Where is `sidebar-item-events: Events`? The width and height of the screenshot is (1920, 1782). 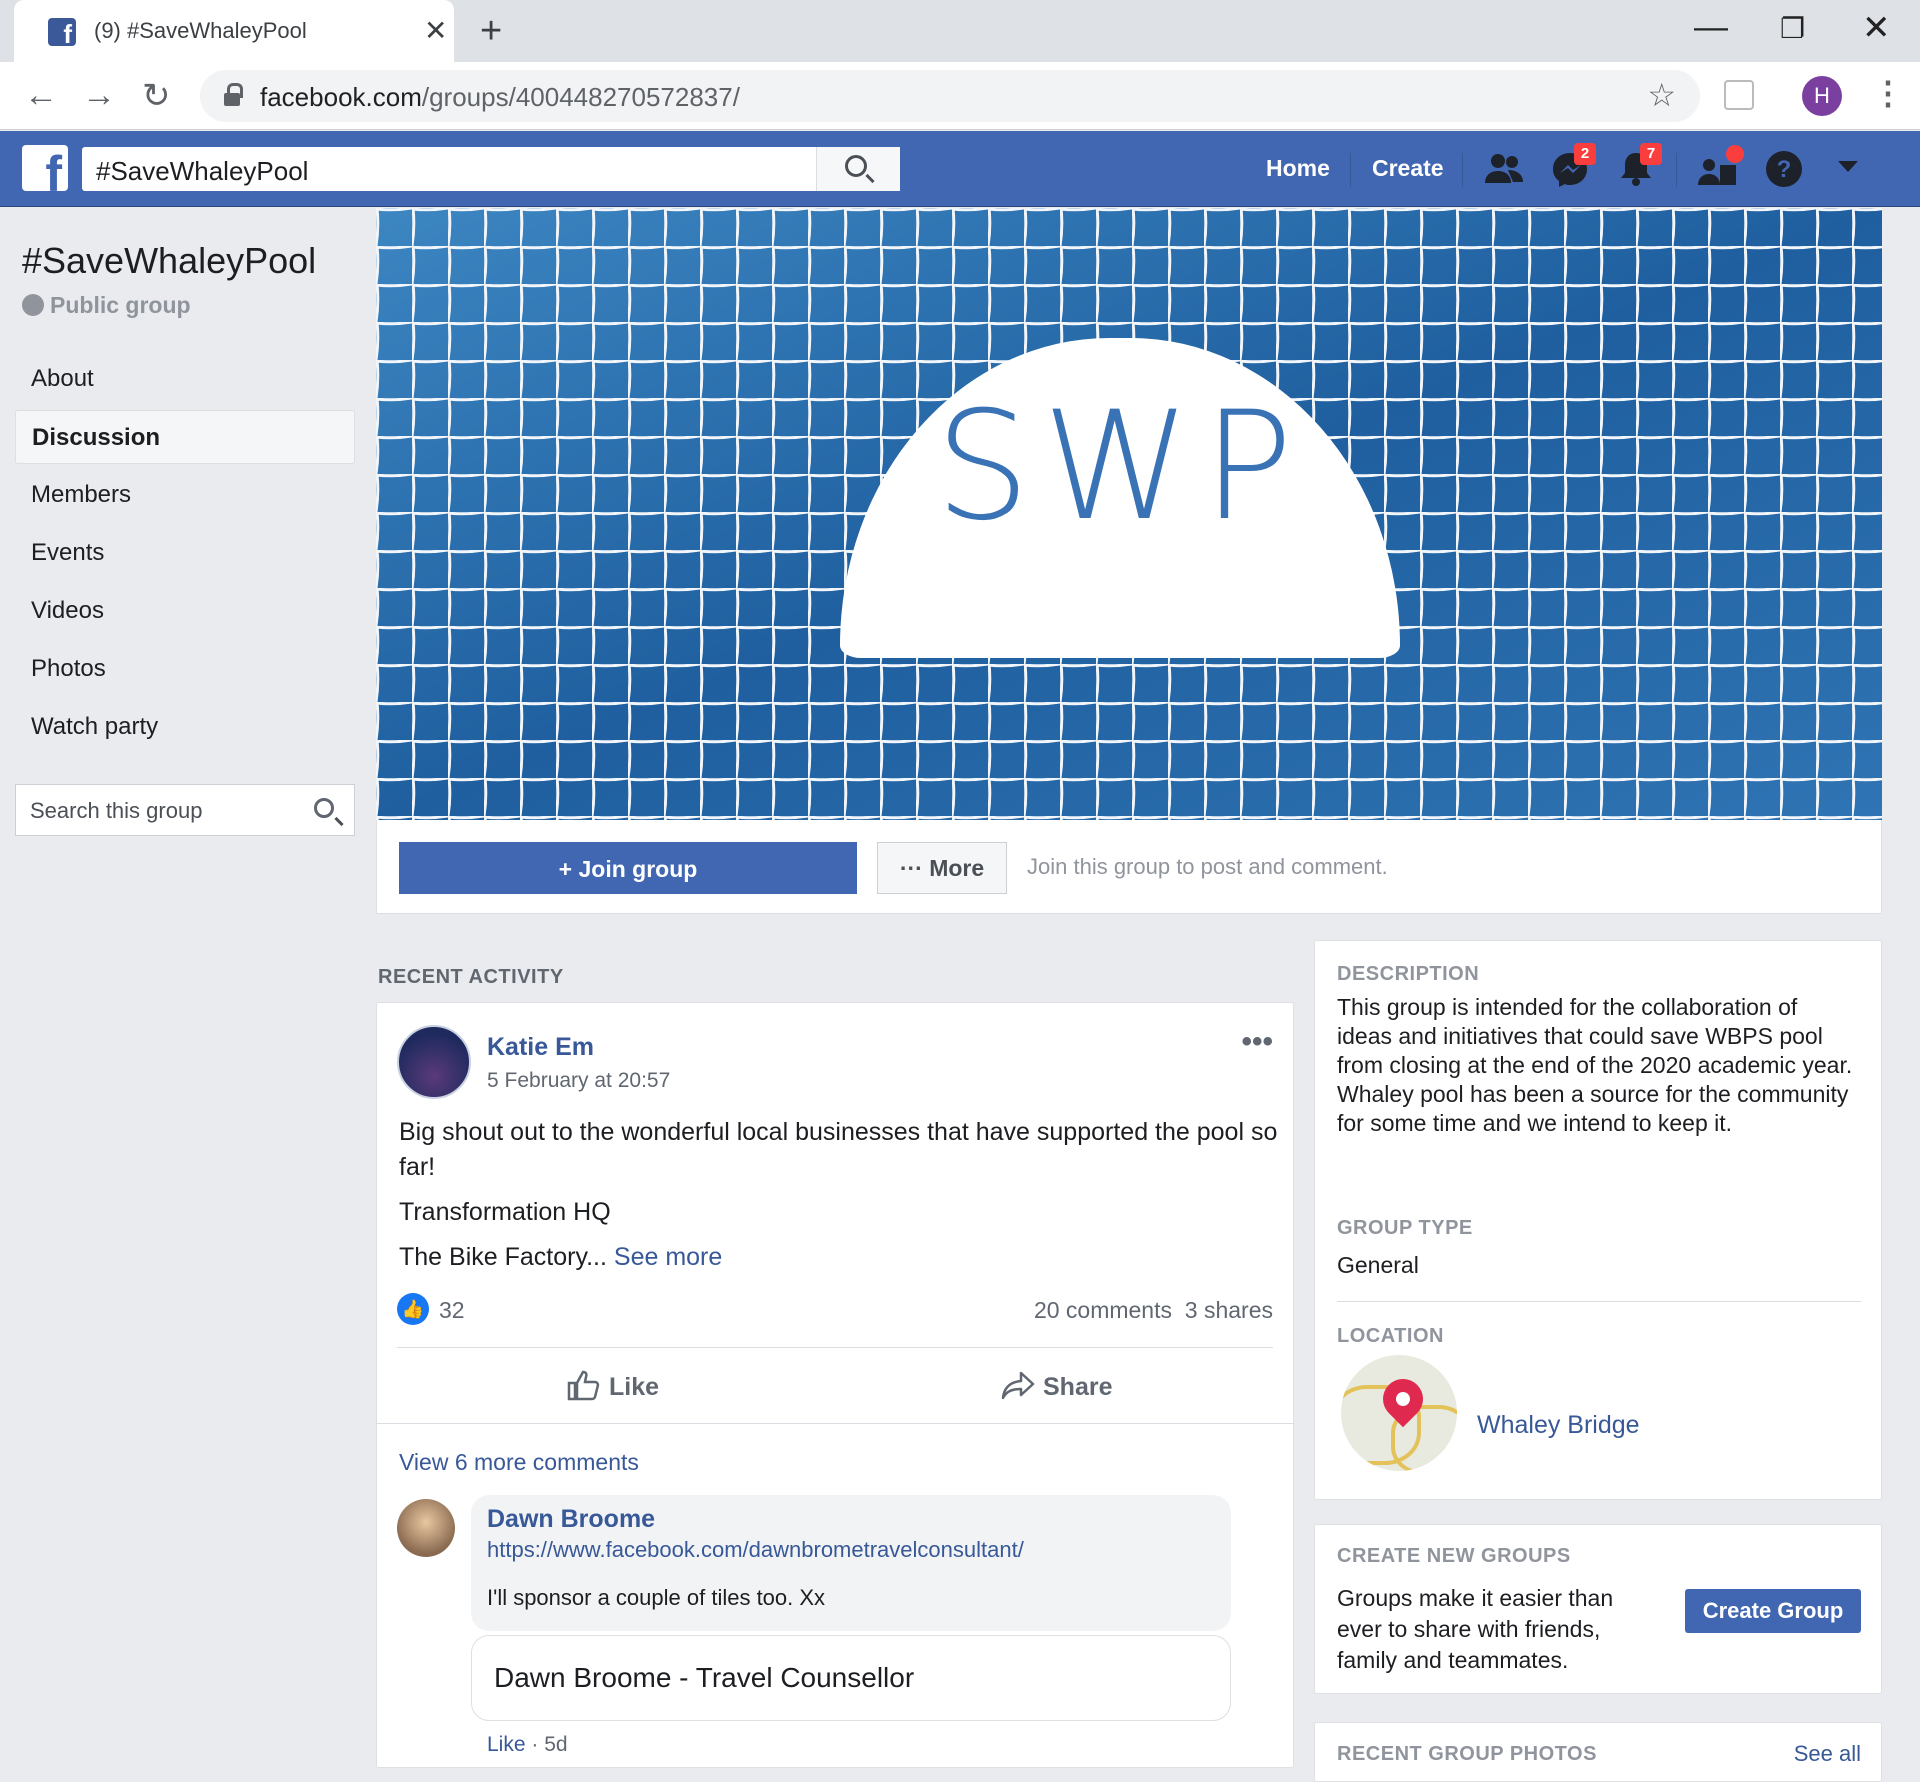 sidebar-item-events: Events is located at coordinates (185, 553).